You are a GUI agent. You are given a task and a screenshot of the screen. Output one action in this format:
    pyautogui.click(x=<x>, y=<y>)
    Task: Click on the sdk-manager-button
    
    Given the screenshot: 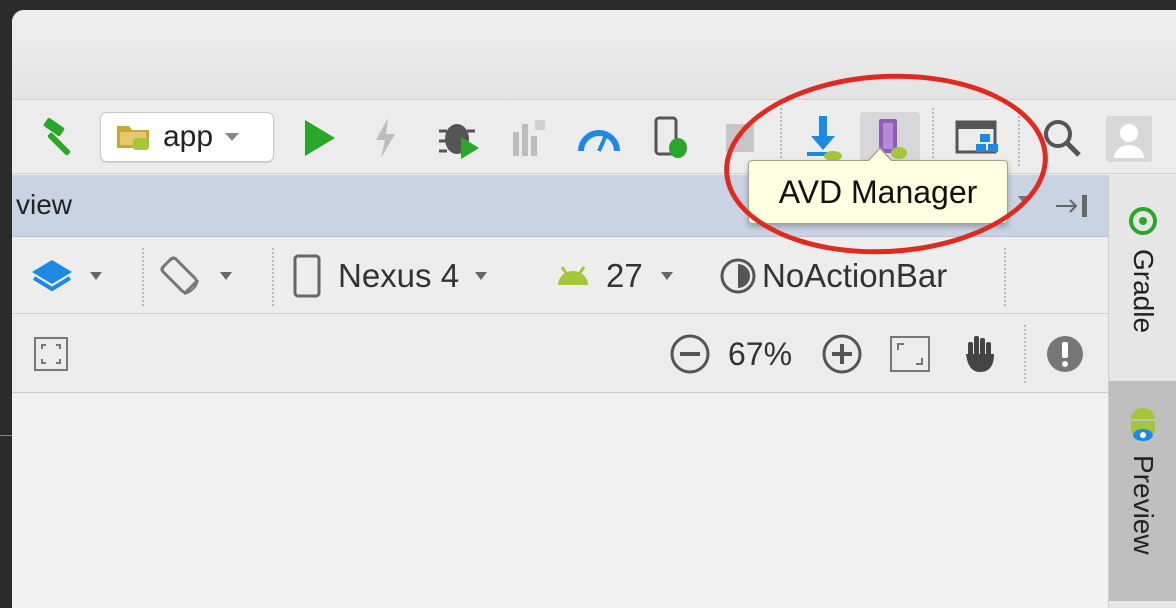 What is the action you would take?
    pyautogui.click(x=823, y=138)
    